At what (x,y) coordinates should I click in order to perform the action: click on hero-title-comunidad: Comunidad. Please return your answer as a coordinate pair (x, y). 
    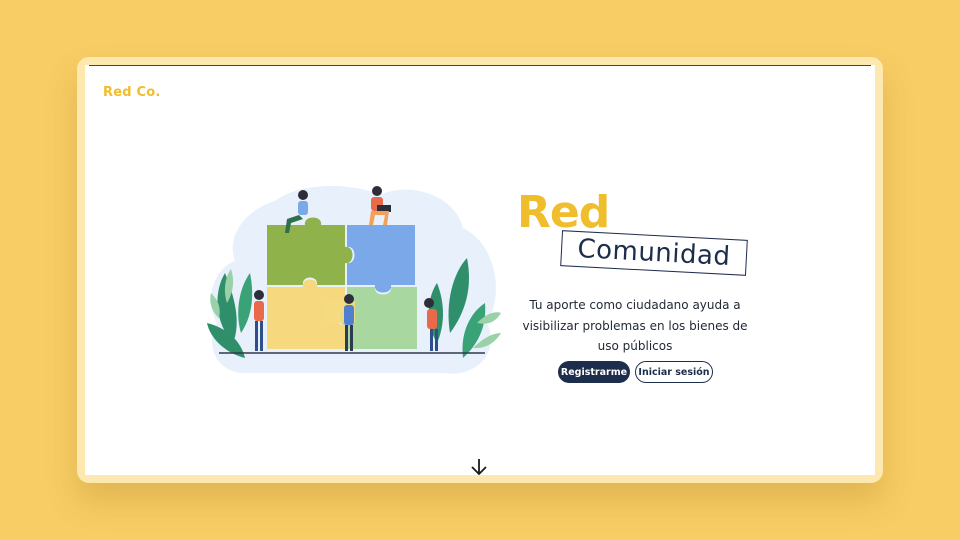
    Looking at the image, I should click on (654, 253).